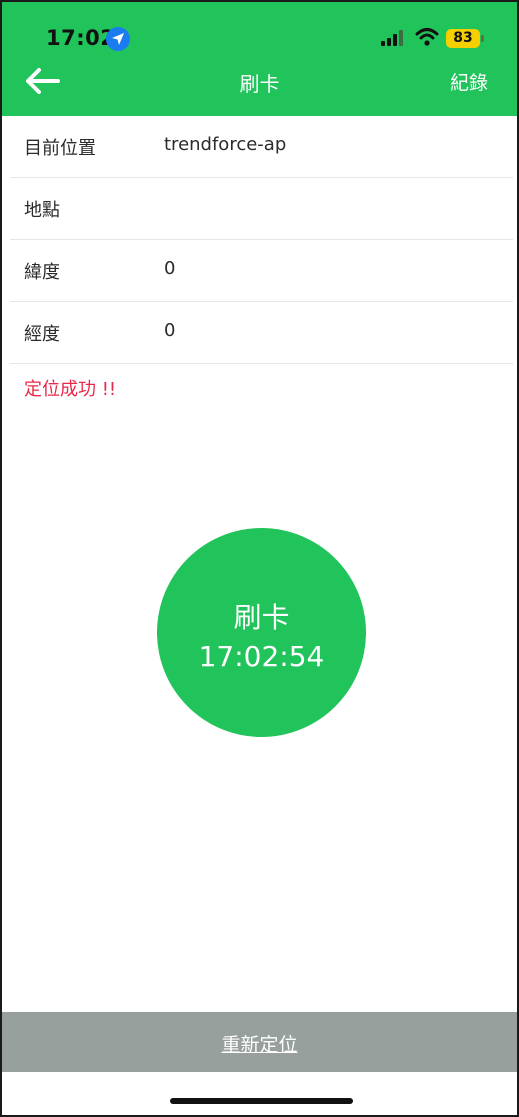  I want to click on cellular-signal-icon, so click(393, 38).